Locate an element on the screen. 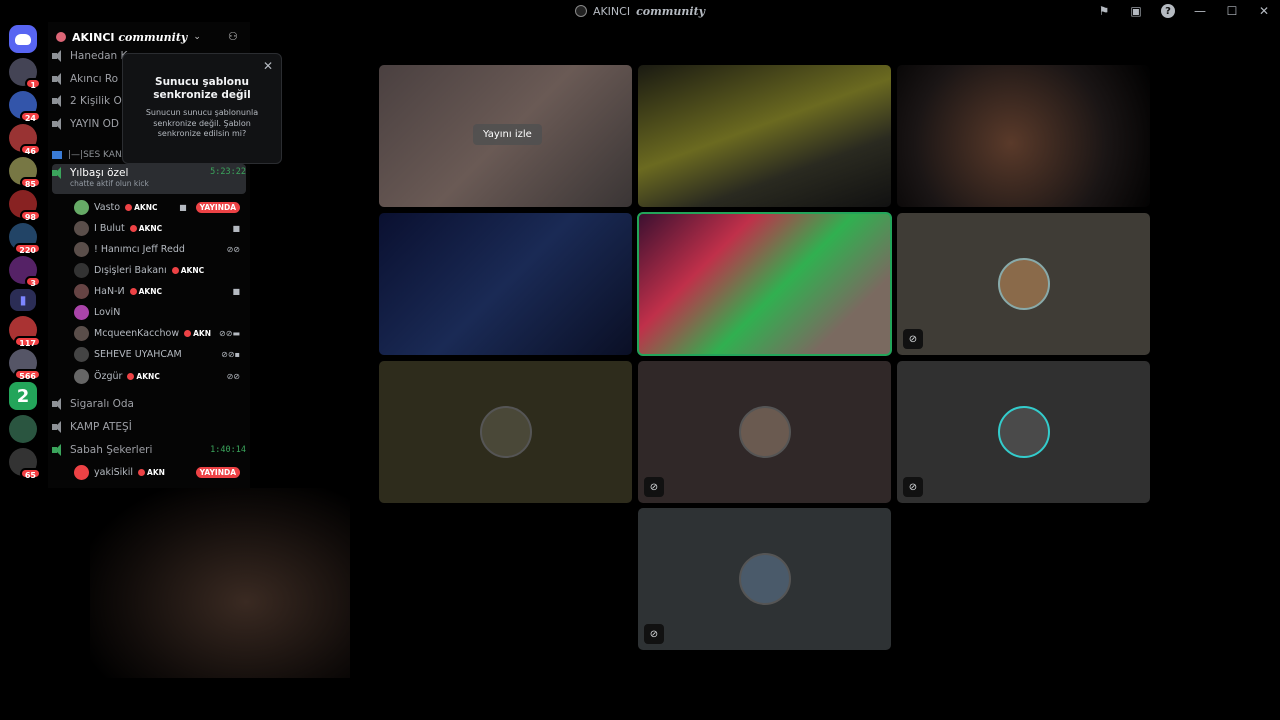  window-title: AKINCI community is located at coordinates (640, 11).